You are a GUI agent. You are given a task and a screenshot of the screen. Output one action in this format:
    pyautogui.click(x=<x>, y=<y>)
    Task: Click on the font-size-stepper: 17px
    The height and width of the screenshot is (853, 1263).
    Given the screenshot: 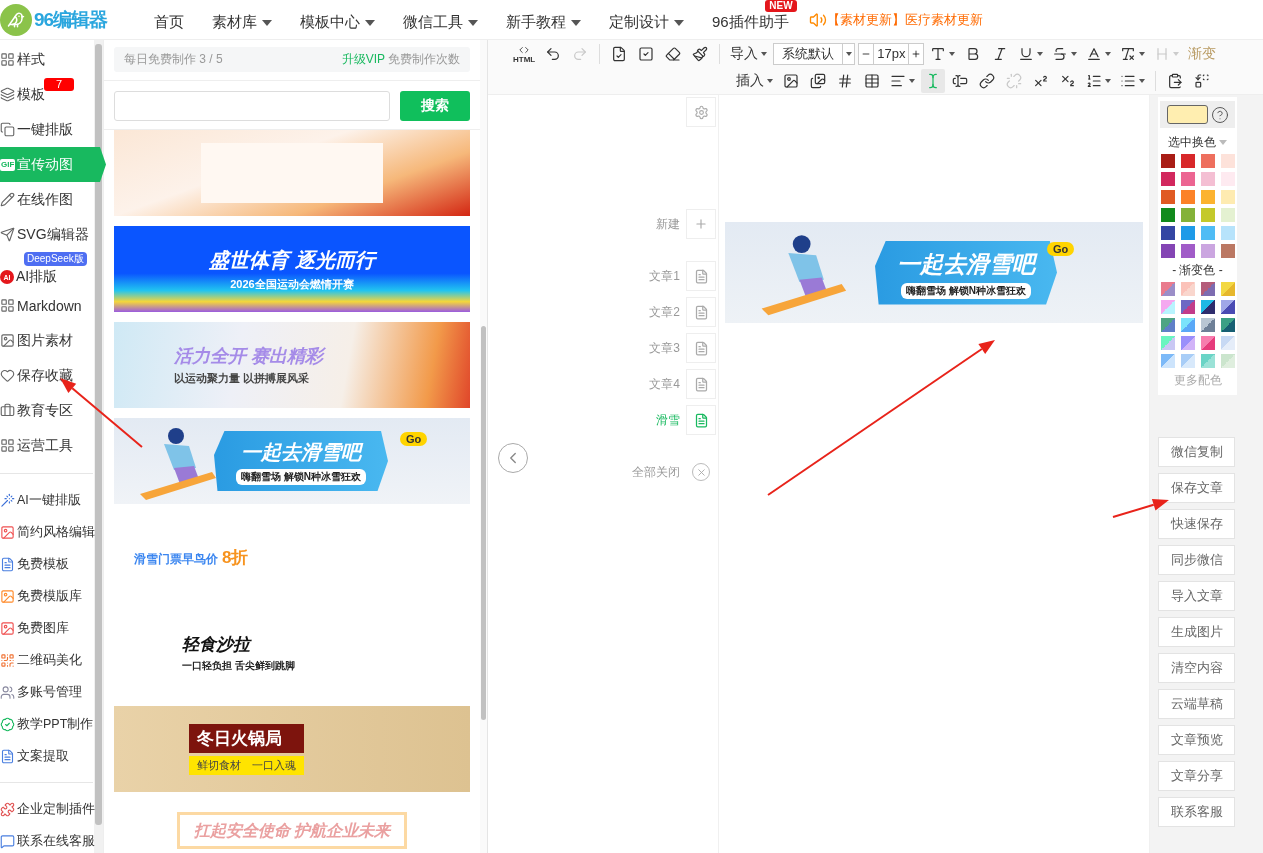 What is the action you would take?
    pyautogui.click(x=891, y=54)
    